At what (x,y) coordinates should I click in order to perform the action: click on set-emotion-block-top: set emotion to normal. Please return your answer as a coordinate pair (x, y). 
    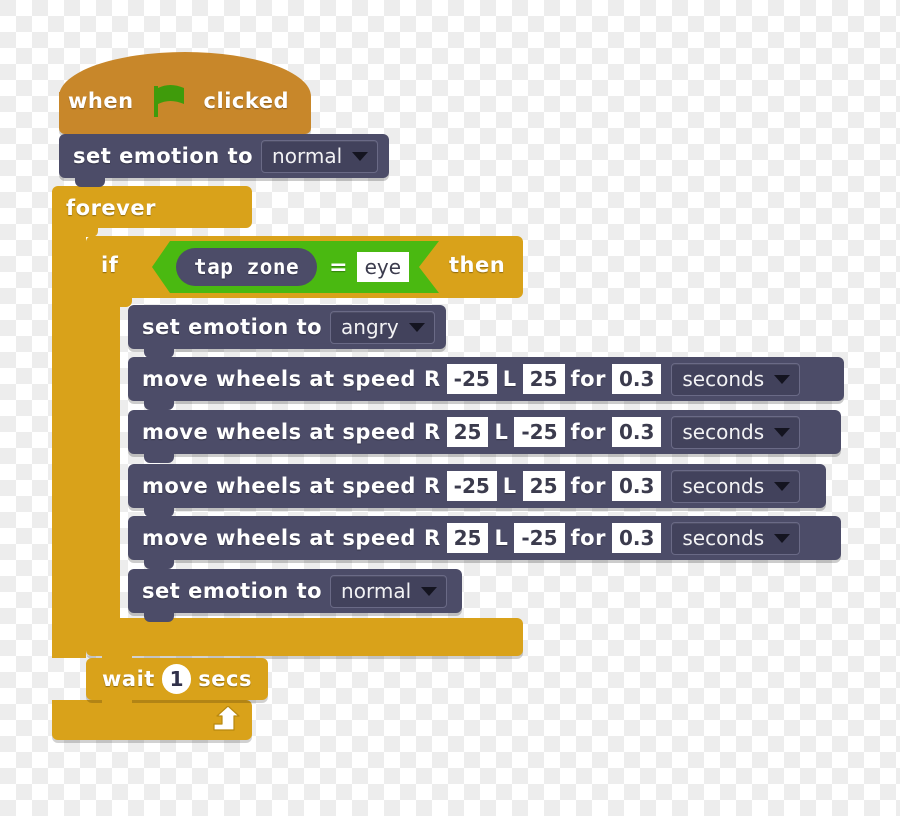
    Looking at the image, I should click on (224, 156).